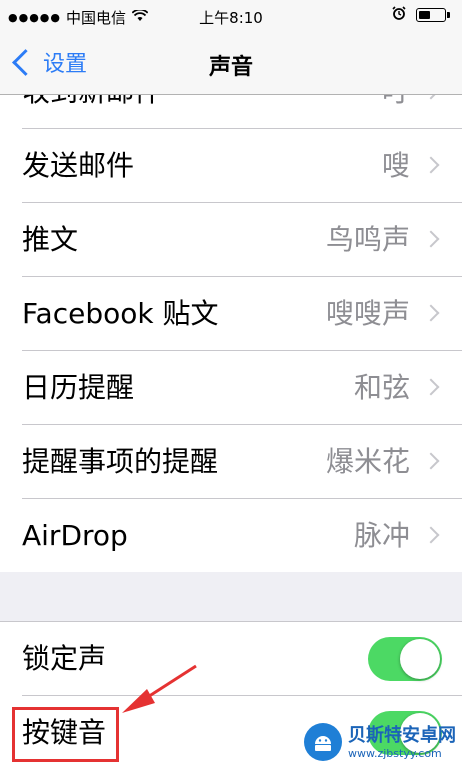 Image resolution: width=462 pixels, height=768 pixels. What do you see at coordinates (395, 753) in the screenshot?
I see `watermark-url: www.zjbstyy.com` at bounding box center [395, 753].